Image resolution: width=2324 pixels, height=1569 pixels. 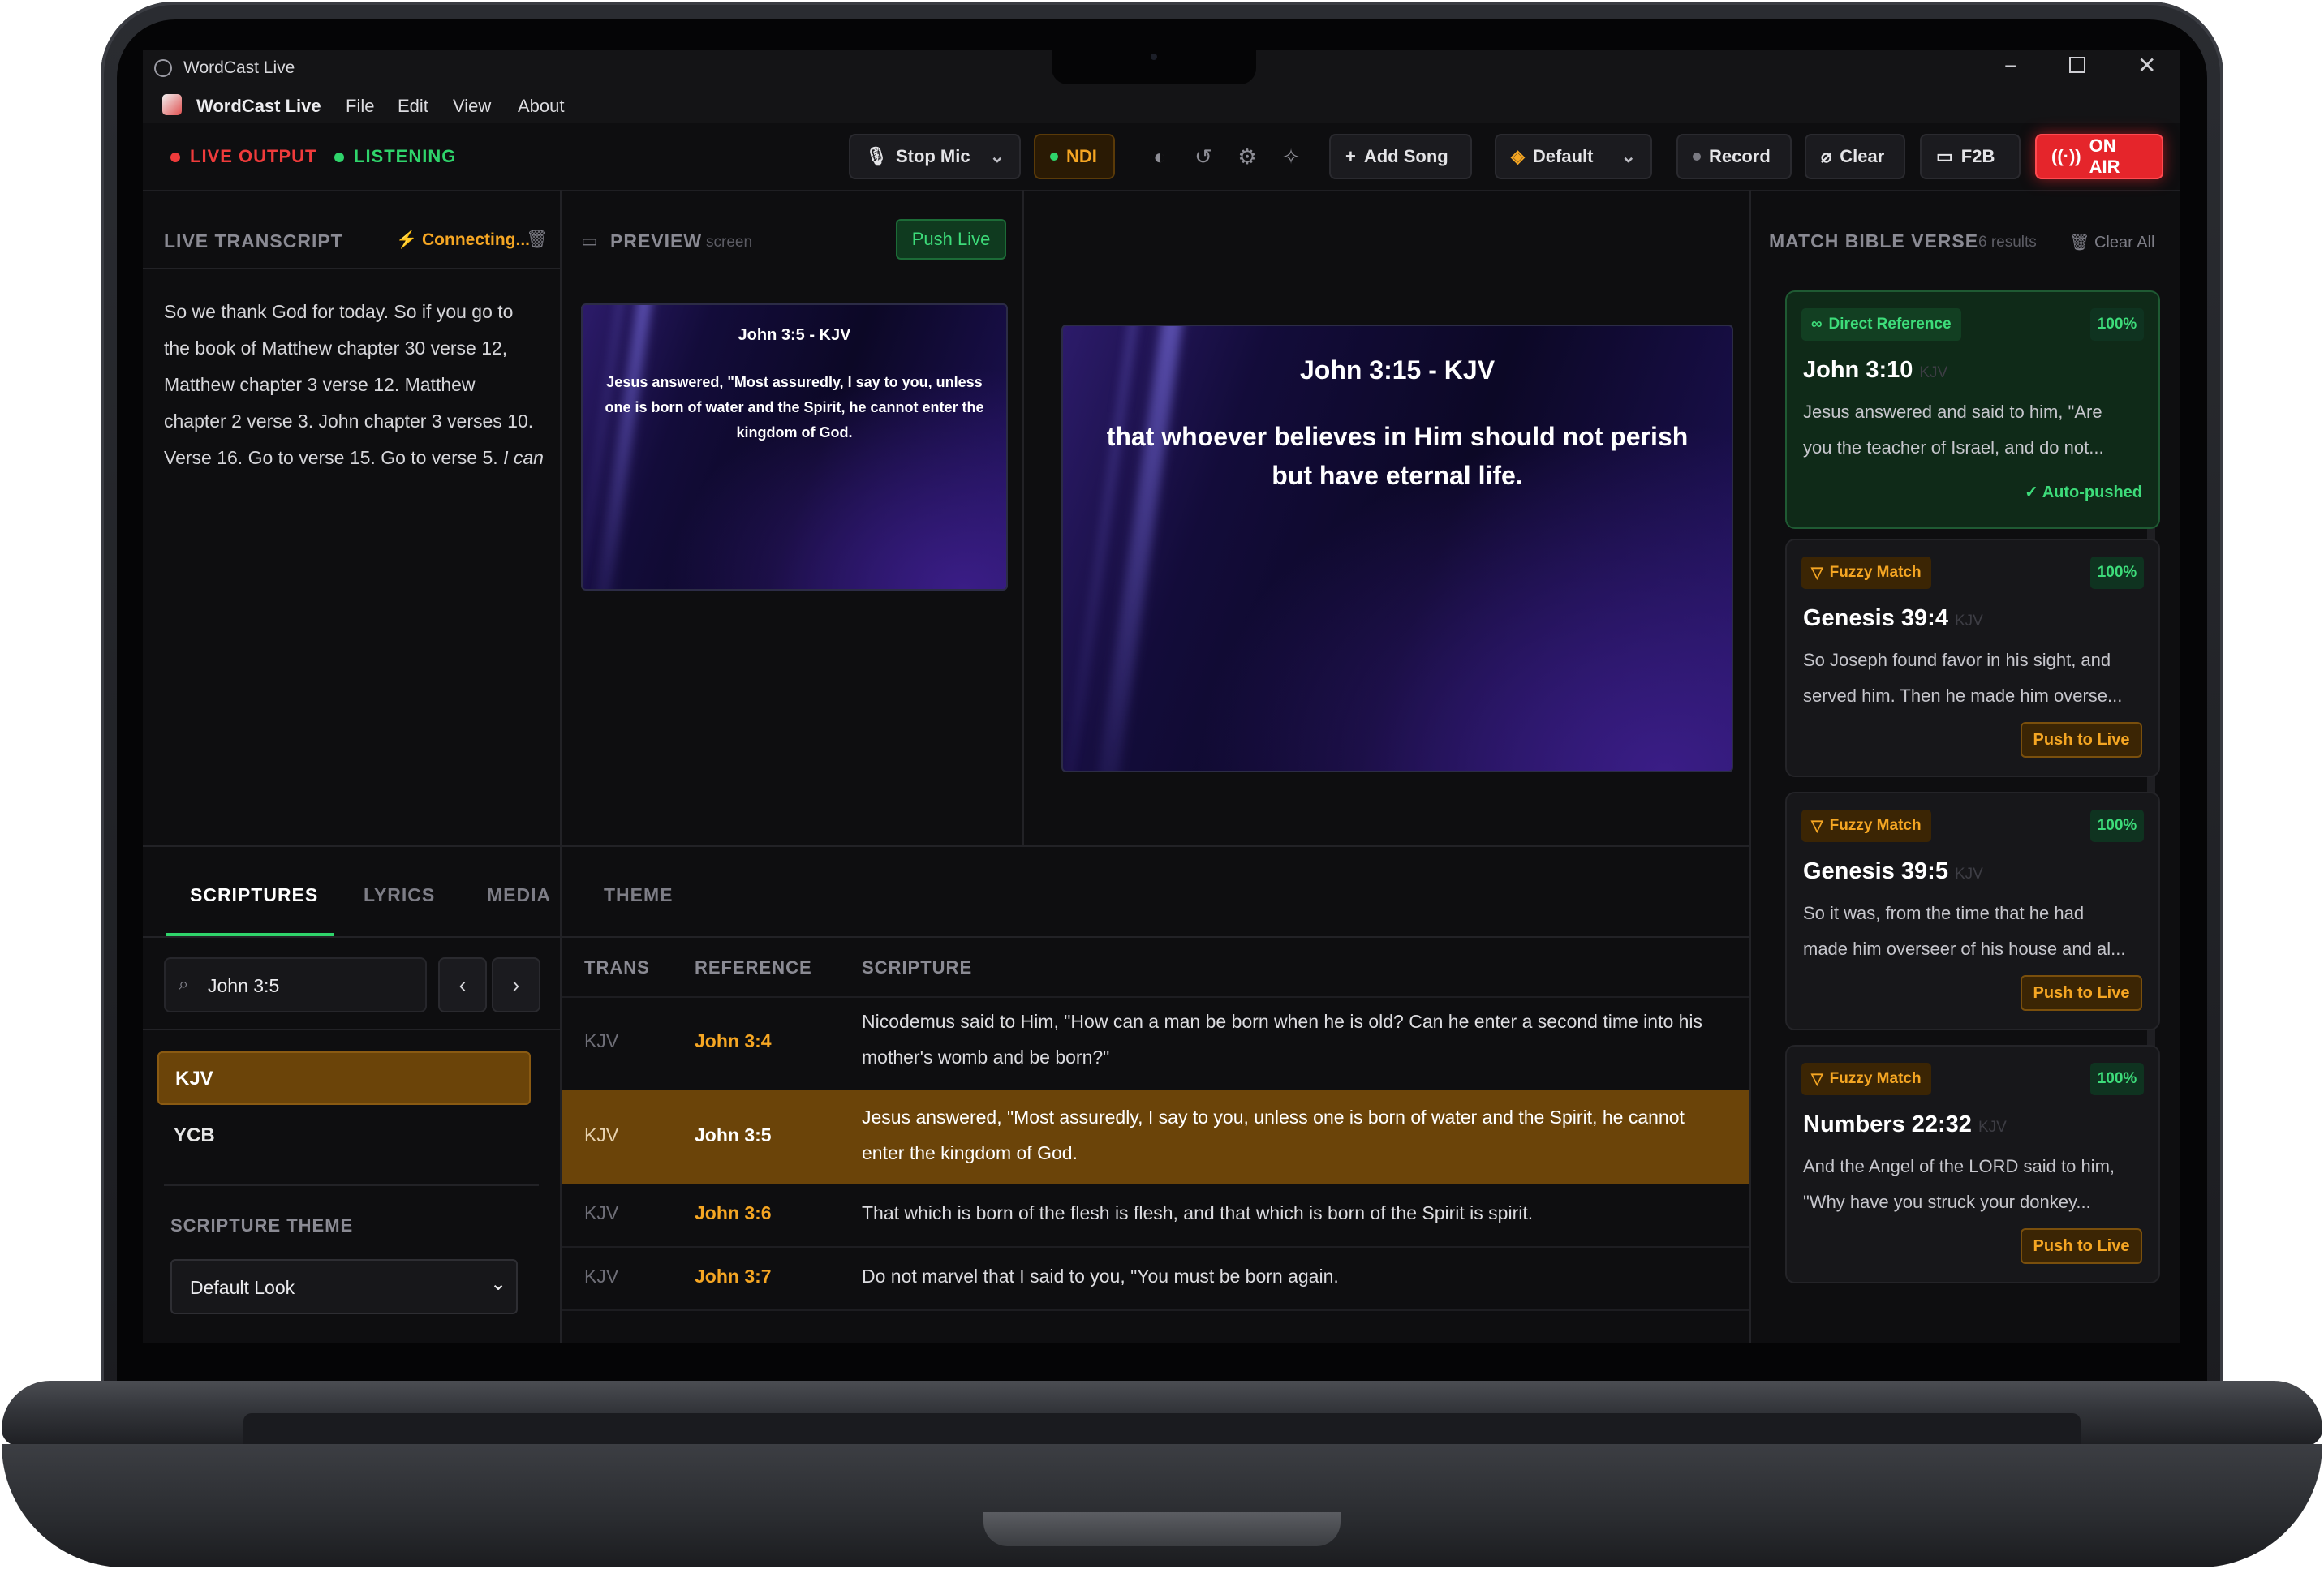 What do you see at coordinates (399, 895) in the screenshot?
I see `tab-lyrics: LYRICS` at bounding box center [399, 895].